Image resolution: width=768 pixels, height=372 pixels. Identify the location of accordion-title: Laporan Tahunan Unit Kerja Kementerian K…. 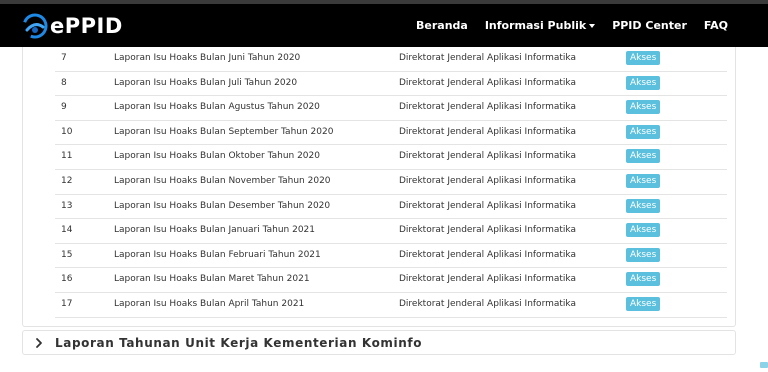
(239, 342).